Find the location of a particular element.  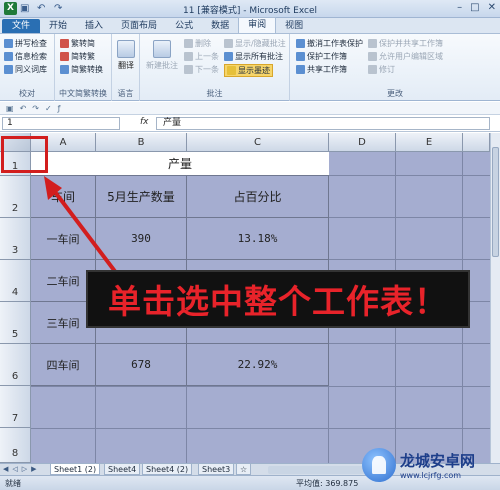

highlight-box is located at coordinates (24, 154).